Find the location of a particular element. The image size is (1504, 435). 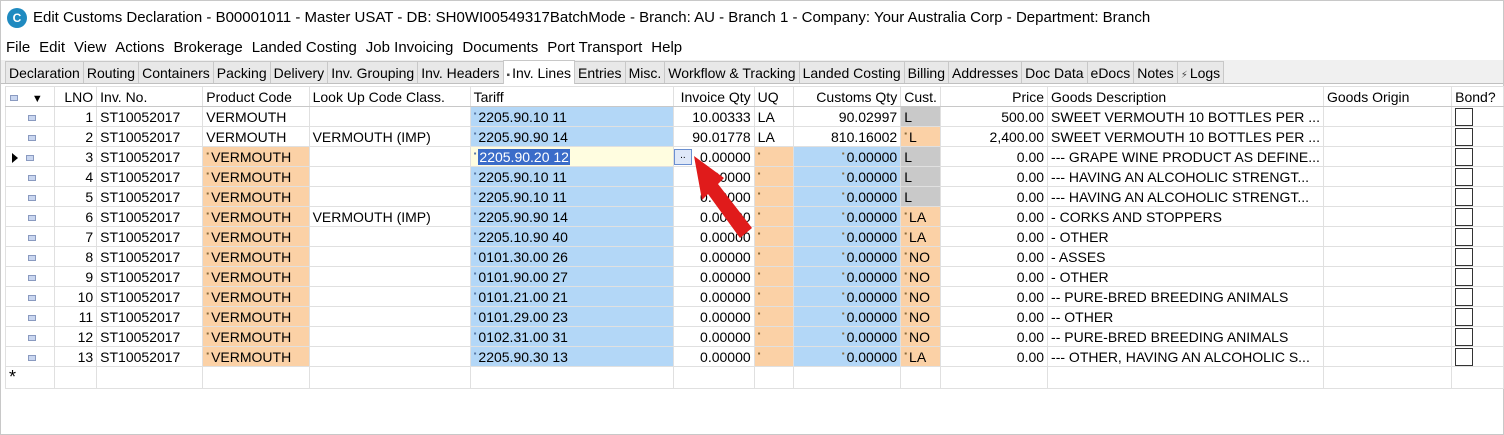

col-header-goods-description: Goods Description is located at coordinates (1185, 96).